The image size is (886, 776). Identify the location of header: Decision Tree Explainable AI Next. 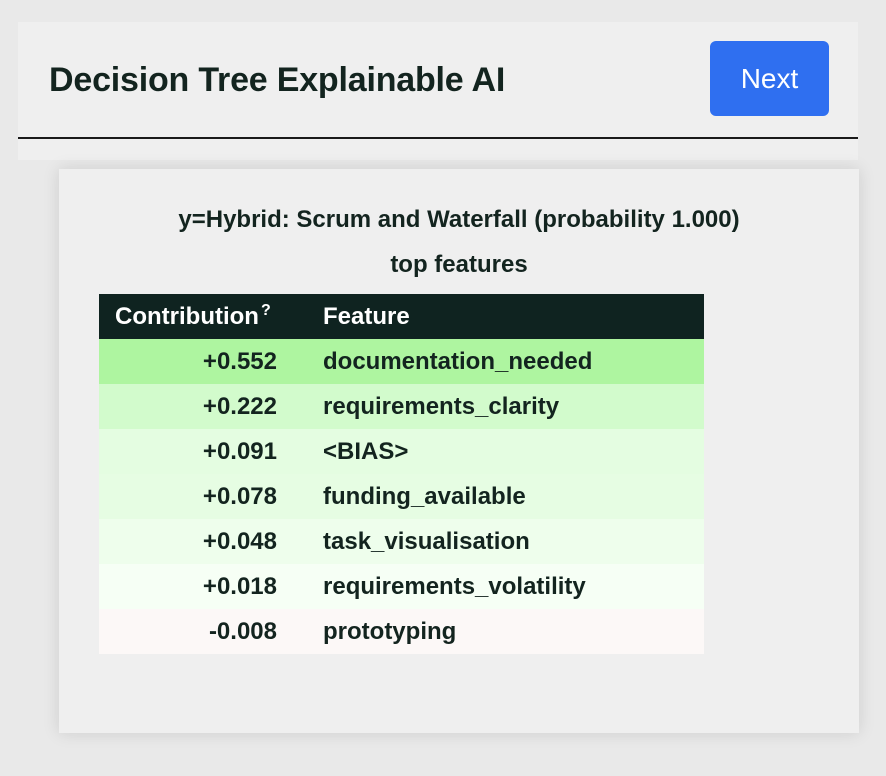
(438, 80).